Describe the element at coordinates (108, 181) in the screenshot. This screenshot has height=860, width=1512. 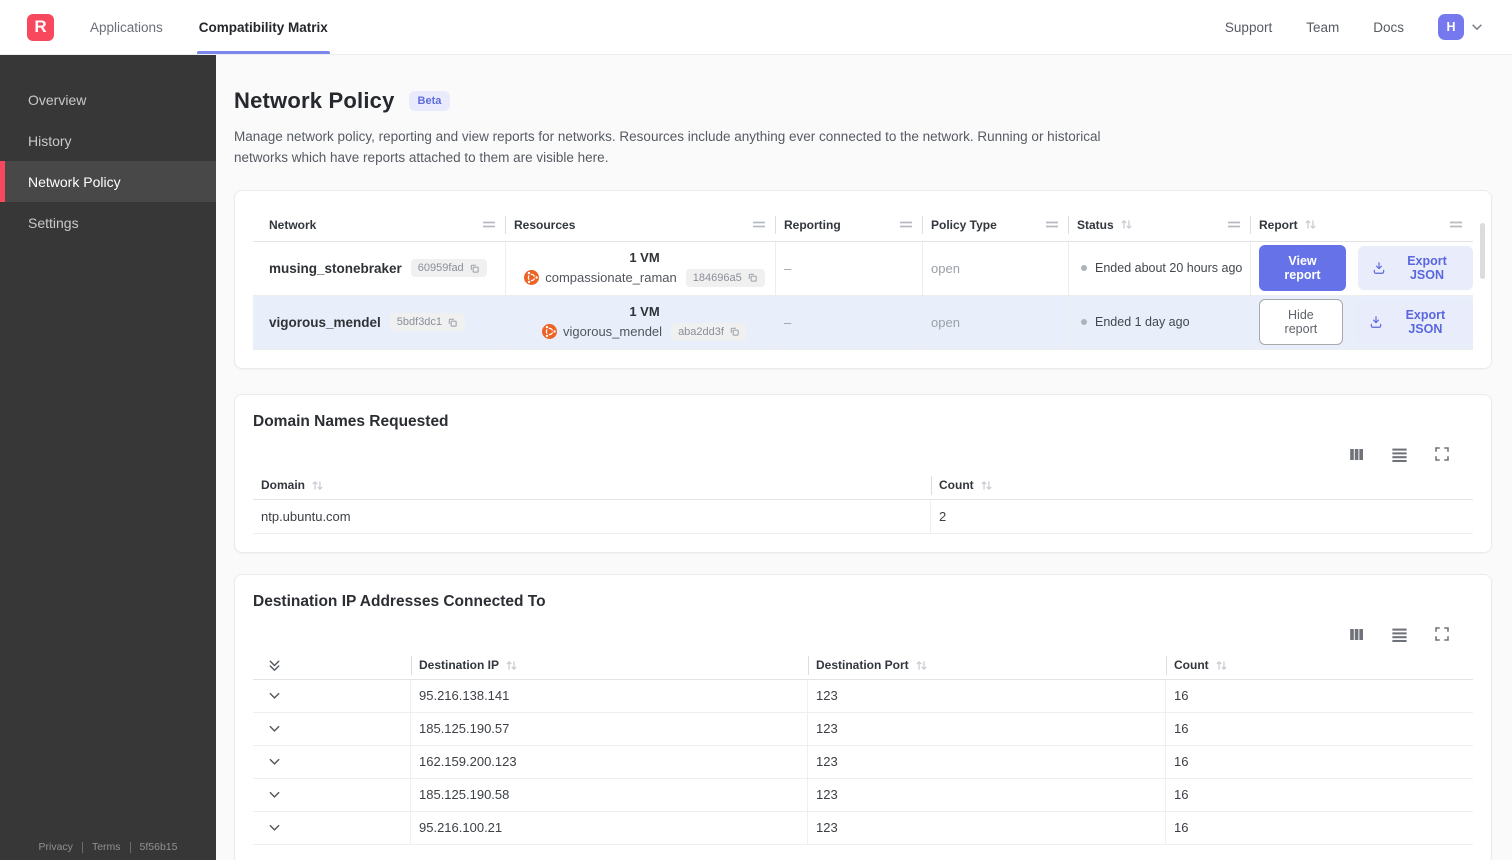
I see `sidebar-item-network-policy: Network Policy` at that location.